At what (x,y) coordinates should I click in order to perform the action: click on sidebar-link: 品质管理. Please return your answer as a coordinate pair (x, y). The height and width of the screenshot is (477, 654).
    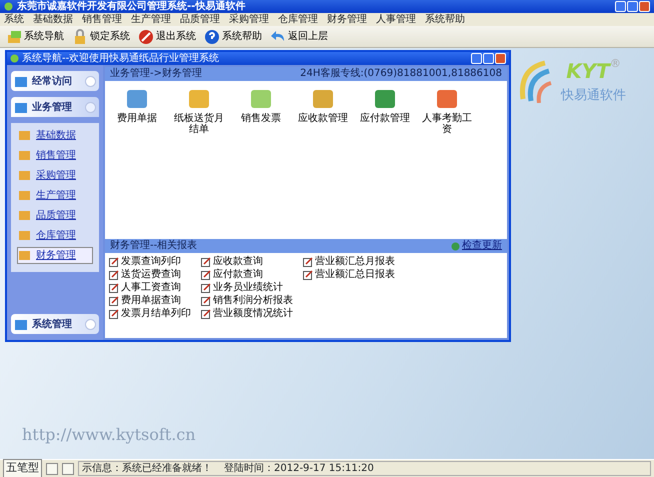
    Looking at the image, I should click on (55, 215).